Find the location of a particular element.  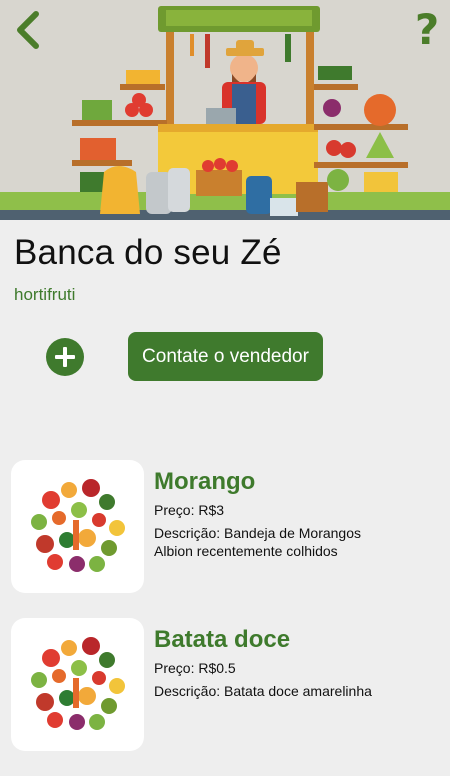

add-favorite-button is located at coordinates (65, 357).